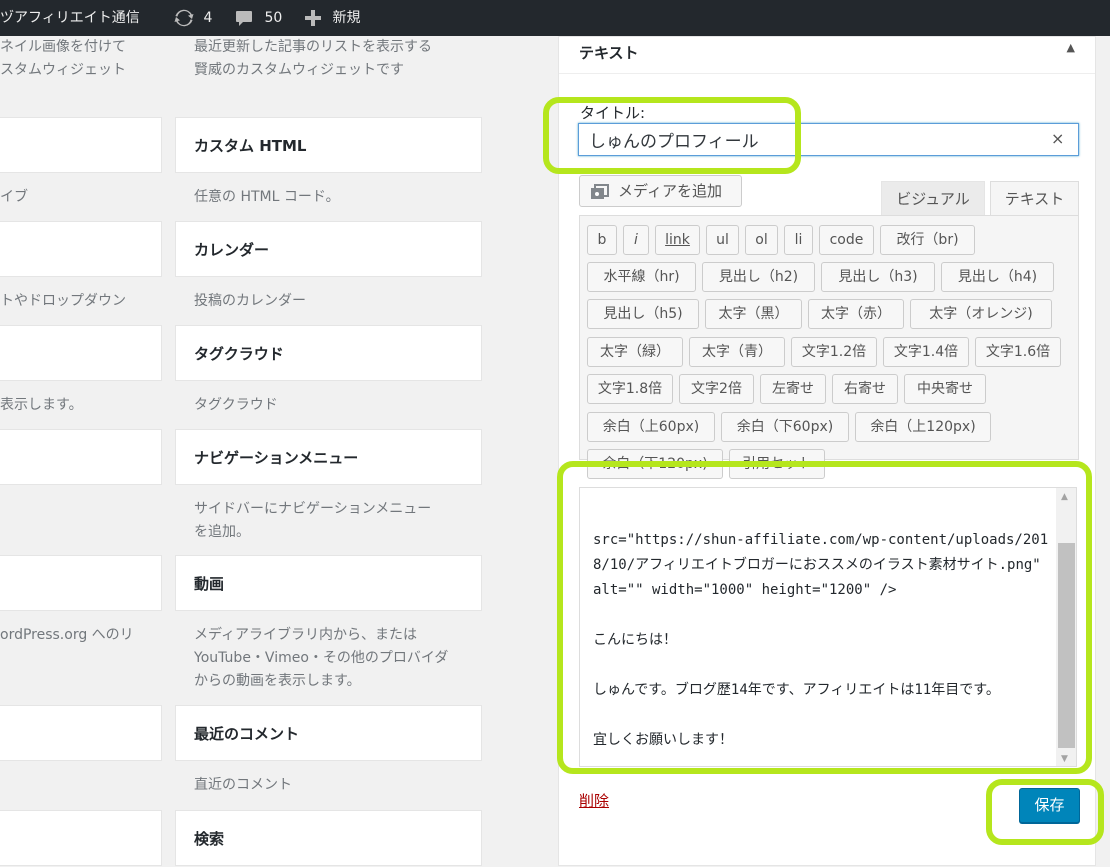 The height and width of the screenshot is (867, 1110). What do you see at coordinates (186, 18) in the screenshot?
I see `refresh-icon` at bounding box center [186, 18].